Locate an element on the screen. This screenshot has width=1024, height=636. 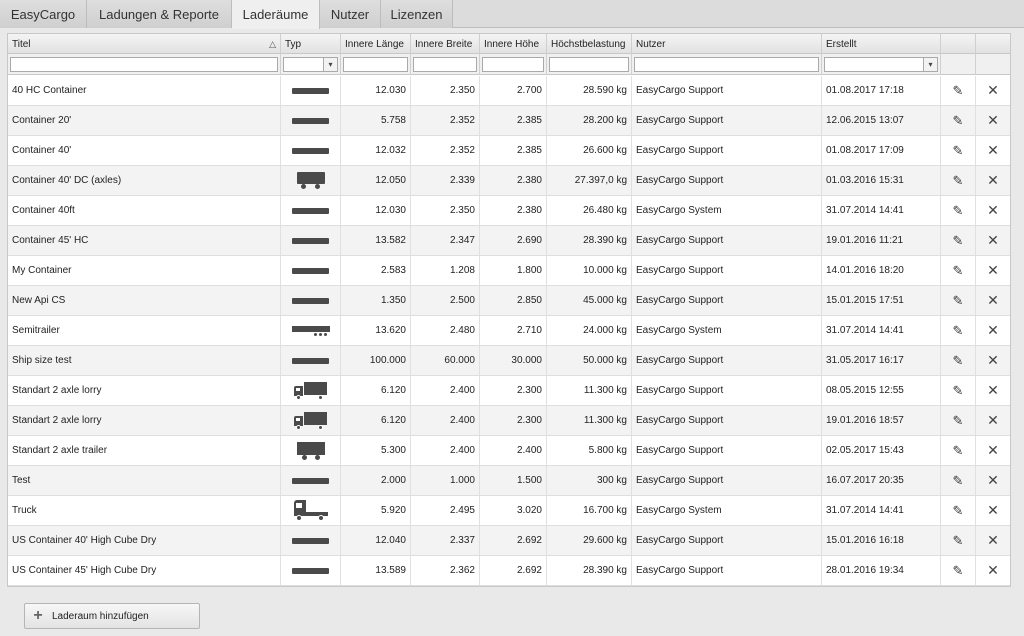
filter-breite-input is located at coordinates (445, 64).